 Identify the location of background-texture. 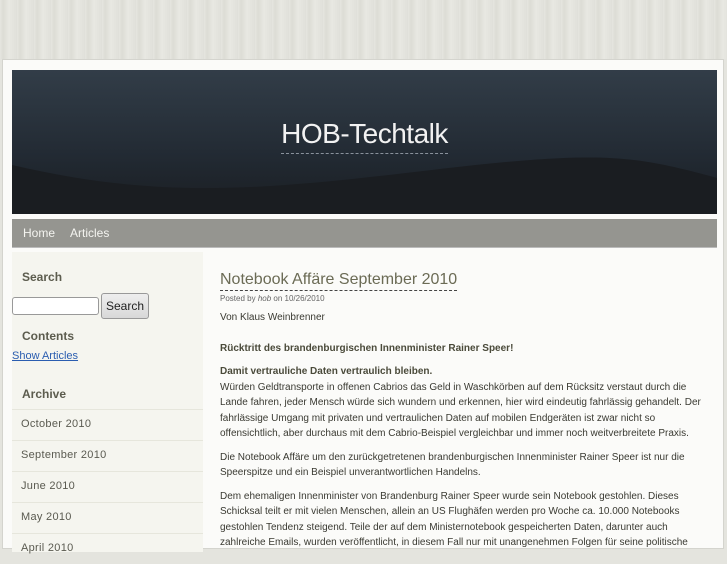
(363, 29).